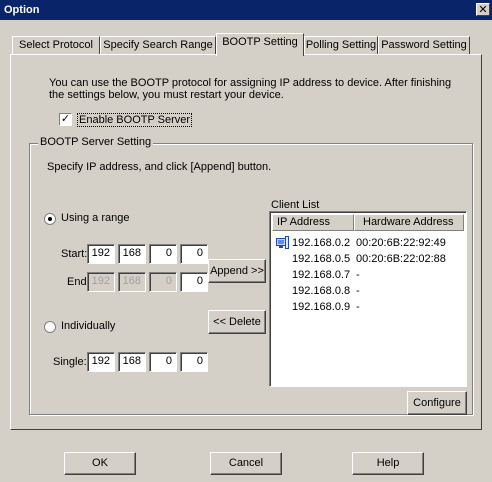 Image resolution: width=492 pixels, height=482 pixels. I want to click on client-ip: 192.168.0.5, so click(321, 259).